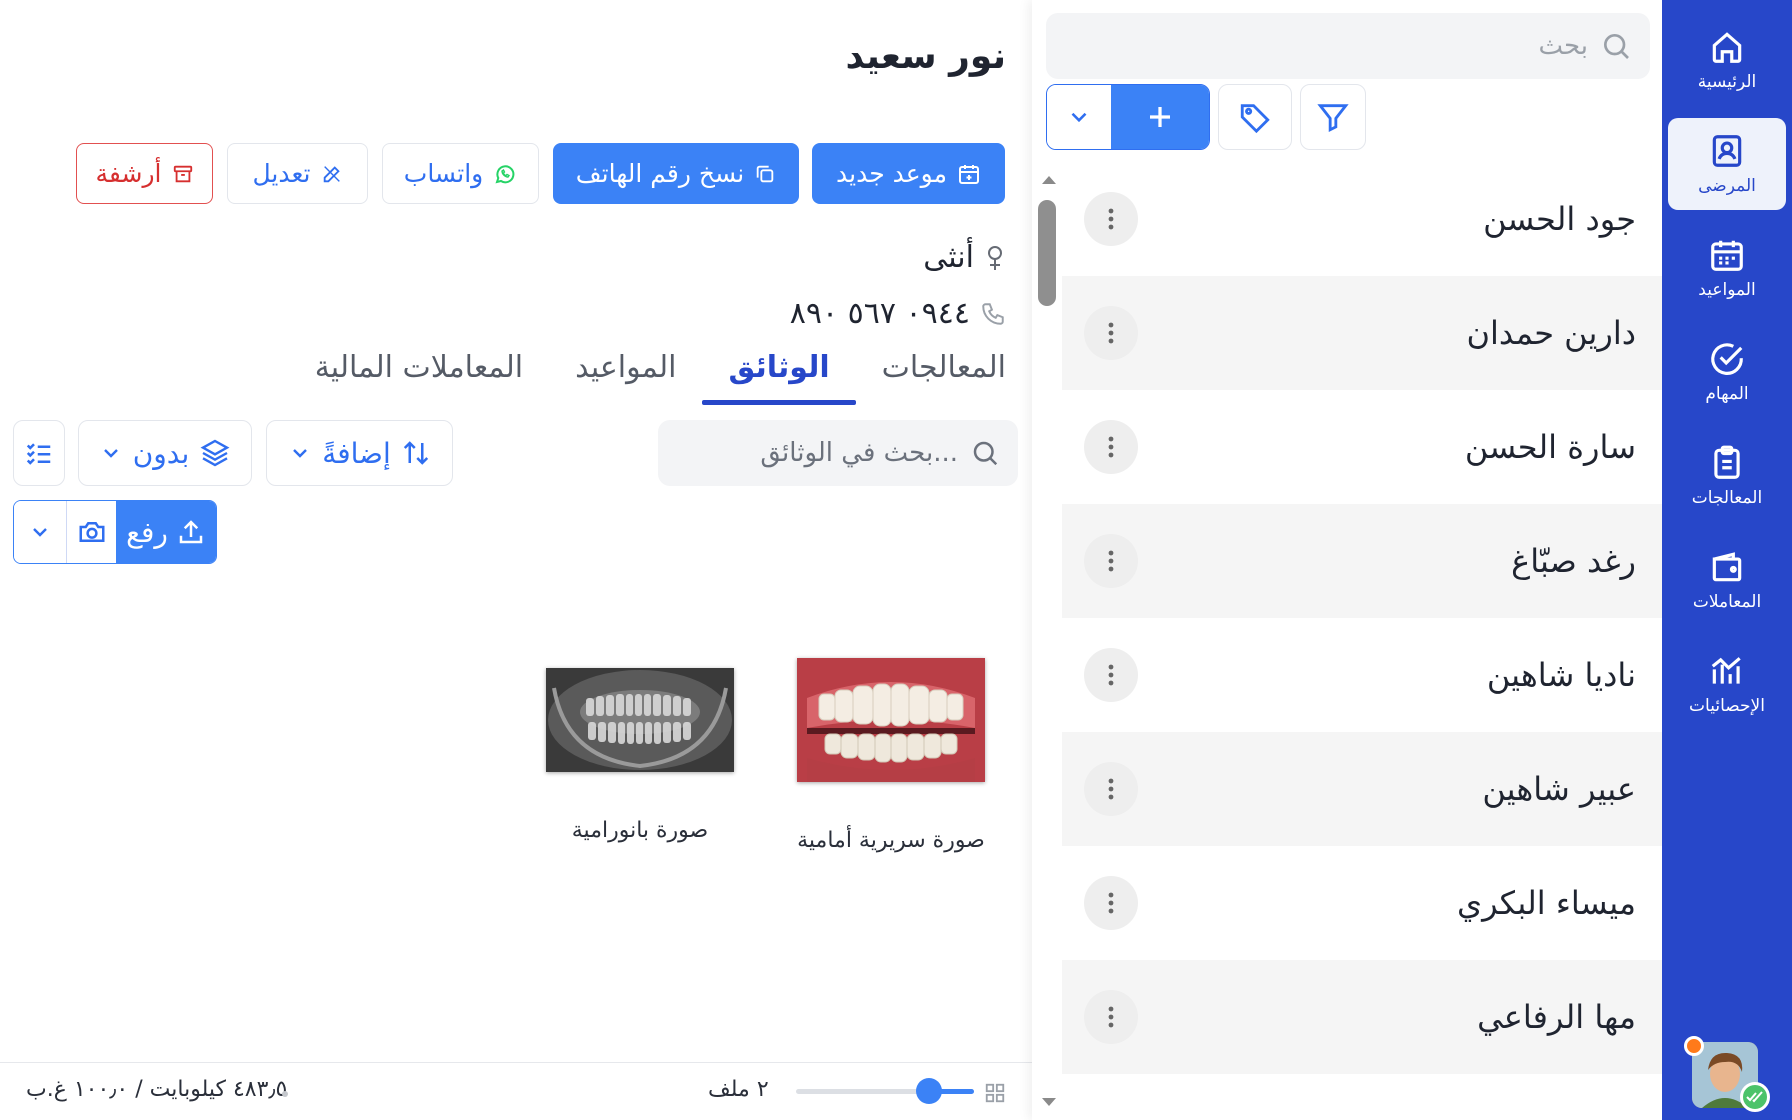 The image size is (1792, 1120). I want to click on calendar-icon, so click(1727, 255).